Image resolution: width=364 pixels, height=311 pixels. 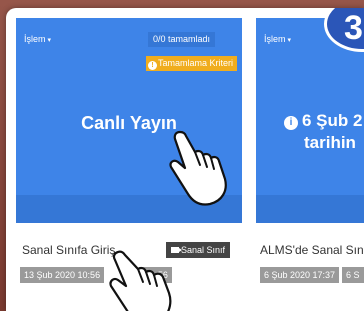 I want to click on activity-type-badge: Sanal Sınıf, so click(x=198, y=250).